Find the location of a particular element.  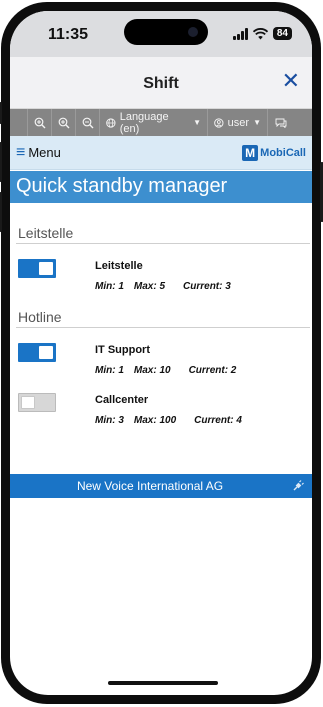

footer-company: New Voice International AG is located at coordinates (150, 486).